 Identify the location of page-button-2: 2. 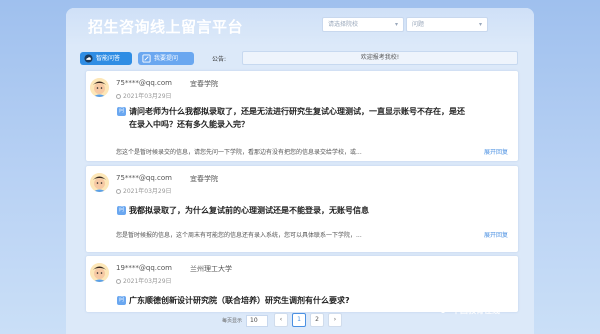
(317, 320).